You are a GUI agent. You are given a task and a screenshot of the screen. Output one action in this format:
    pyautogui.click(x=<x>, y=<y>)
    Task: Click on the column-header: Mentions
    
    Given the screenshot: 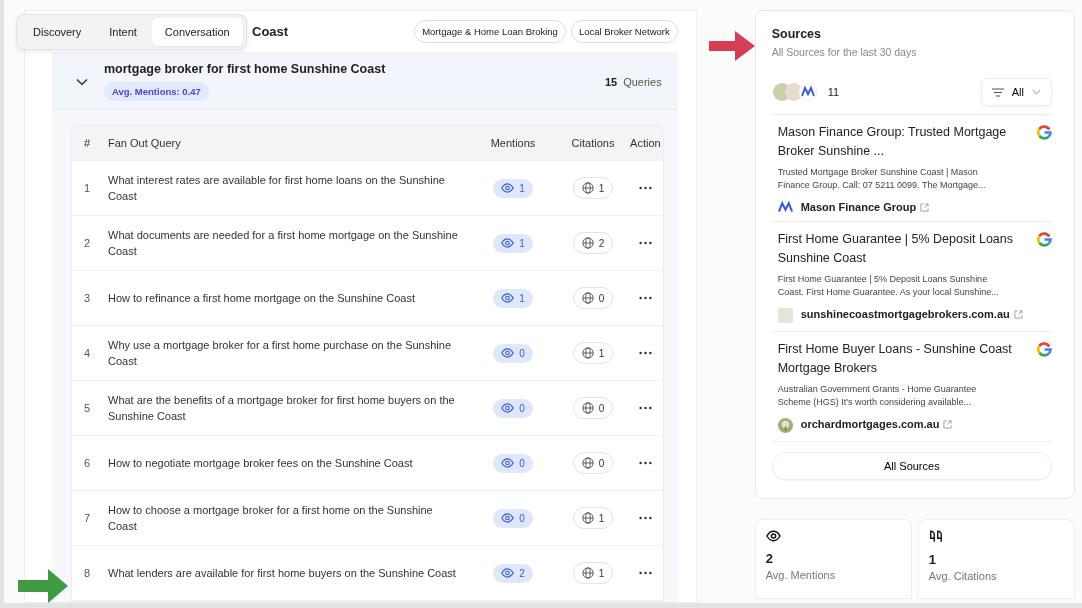 What is the action you would take?
    pyautogui.click(x=513, y=142)
    